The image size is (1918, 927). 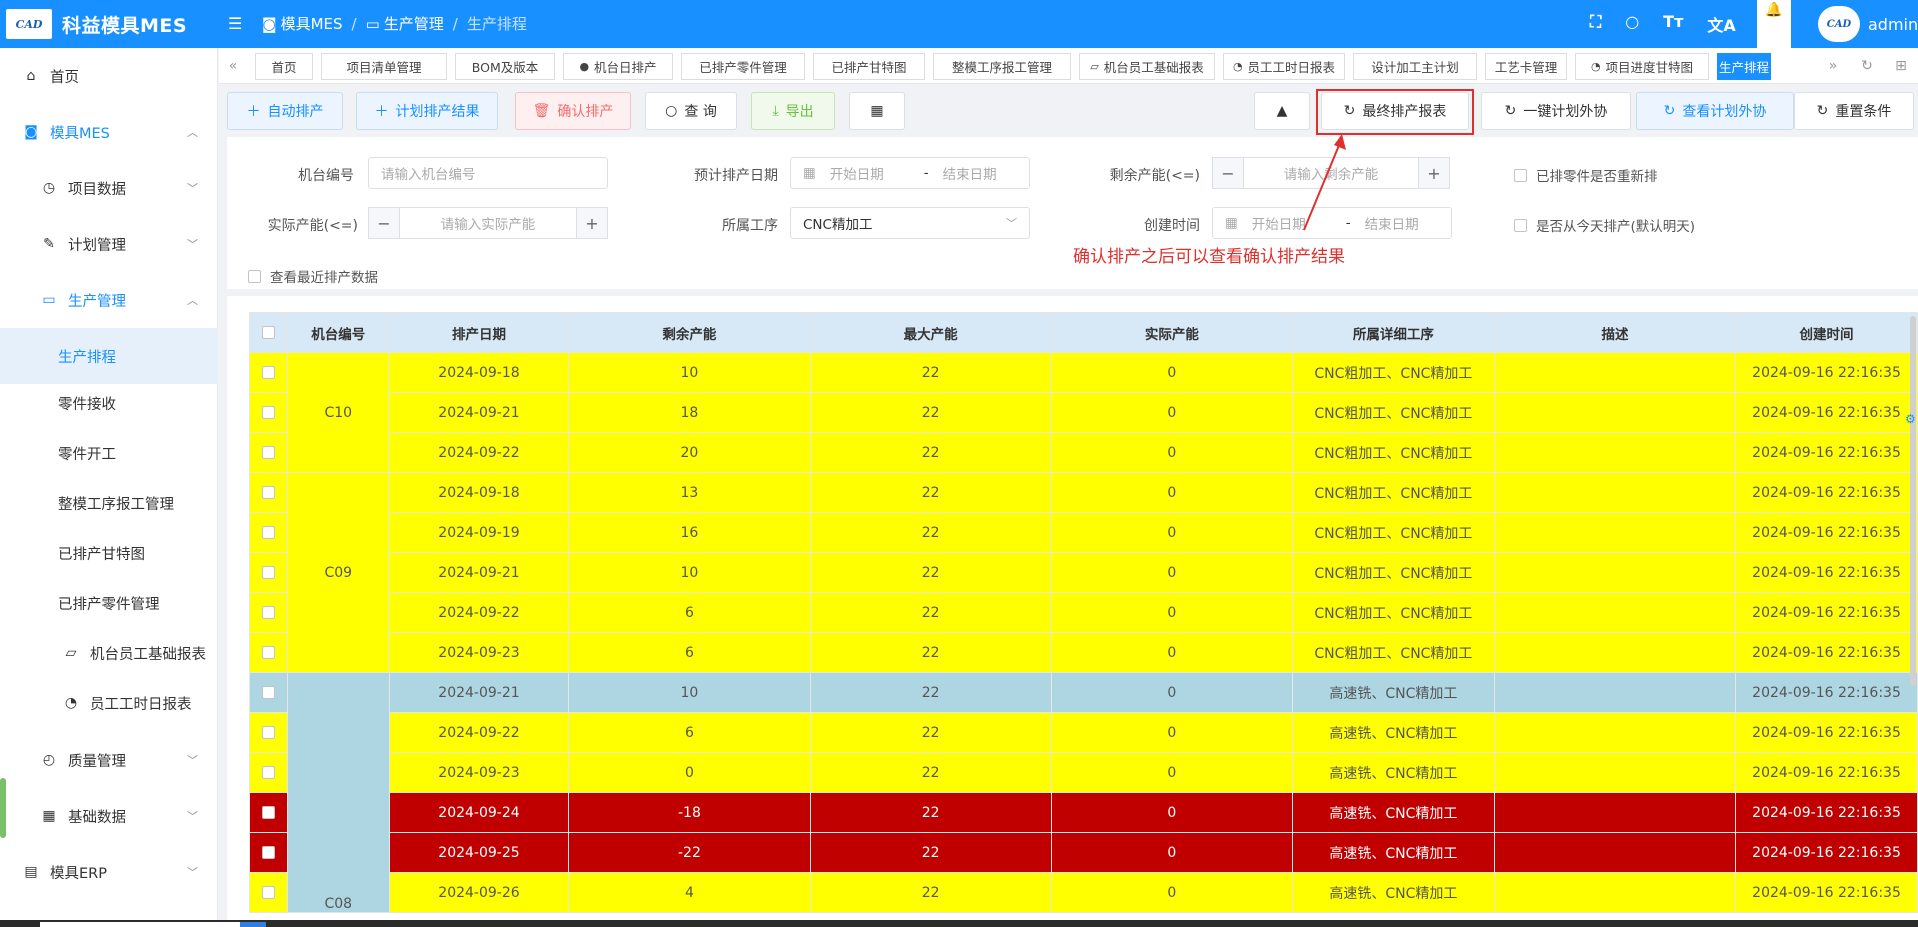 What do you see at coordinates (109, 453) in the screenshot?
I see `sidebar-item-part-start: 零件开工` at bounding box center [109, 453].